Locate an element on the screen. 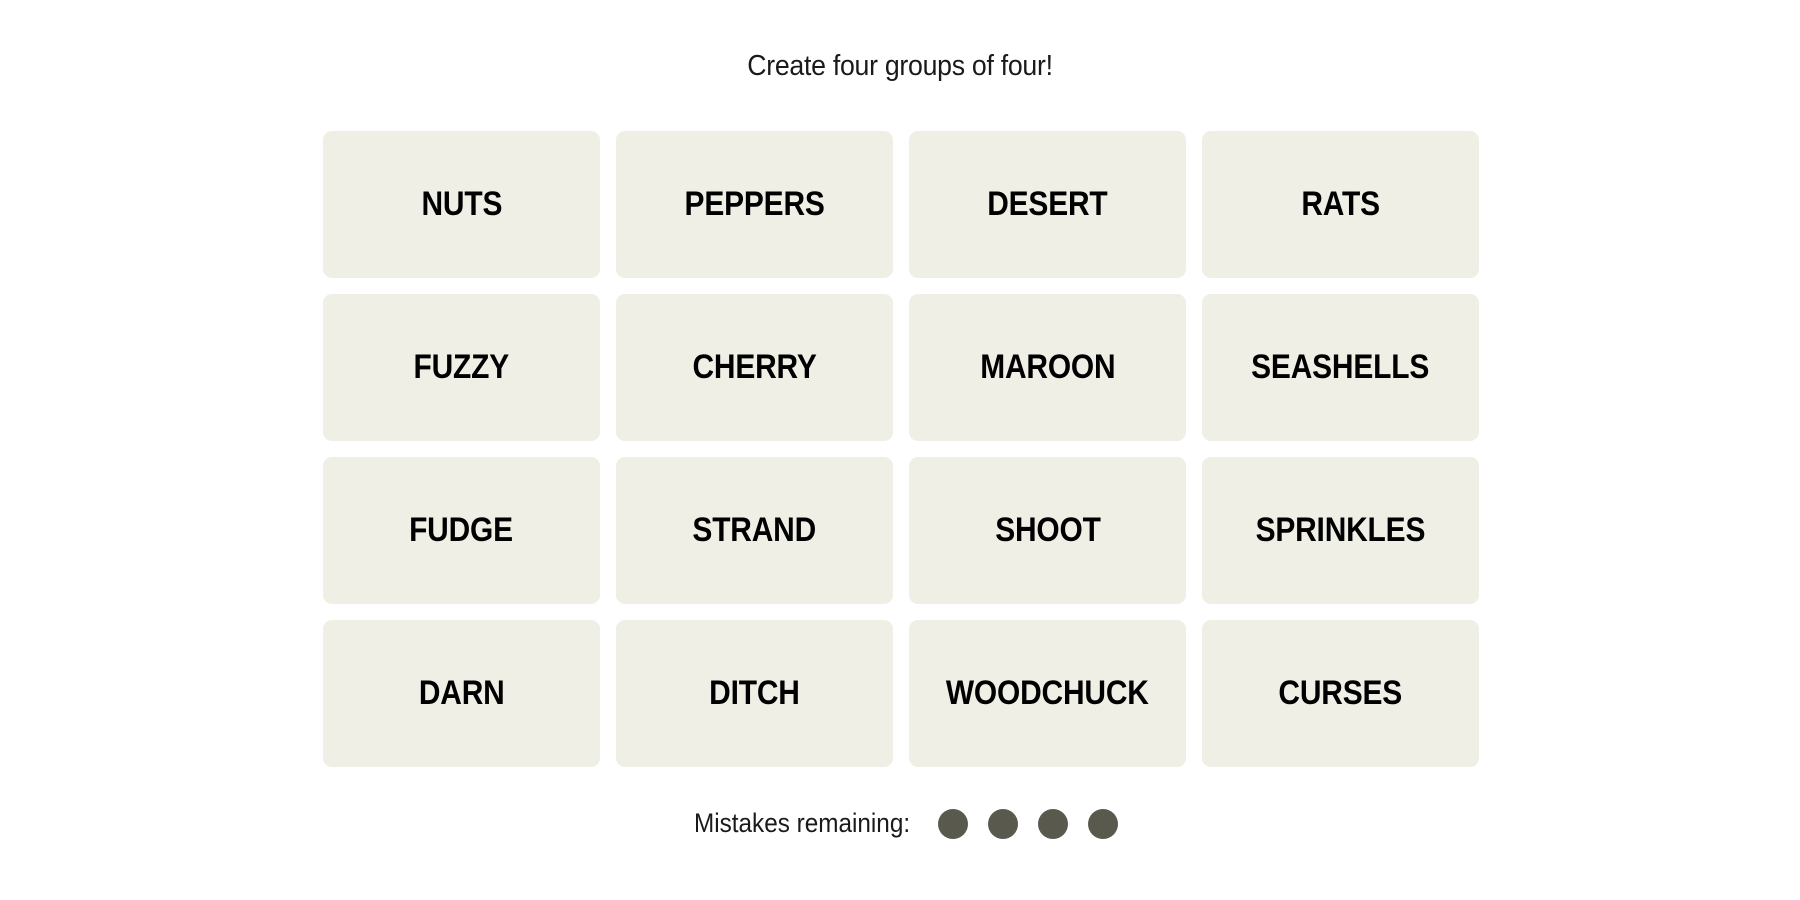 This screenshot has width=1800, height=900. tile-label: CHERRY is located at coordinates (754, 367).